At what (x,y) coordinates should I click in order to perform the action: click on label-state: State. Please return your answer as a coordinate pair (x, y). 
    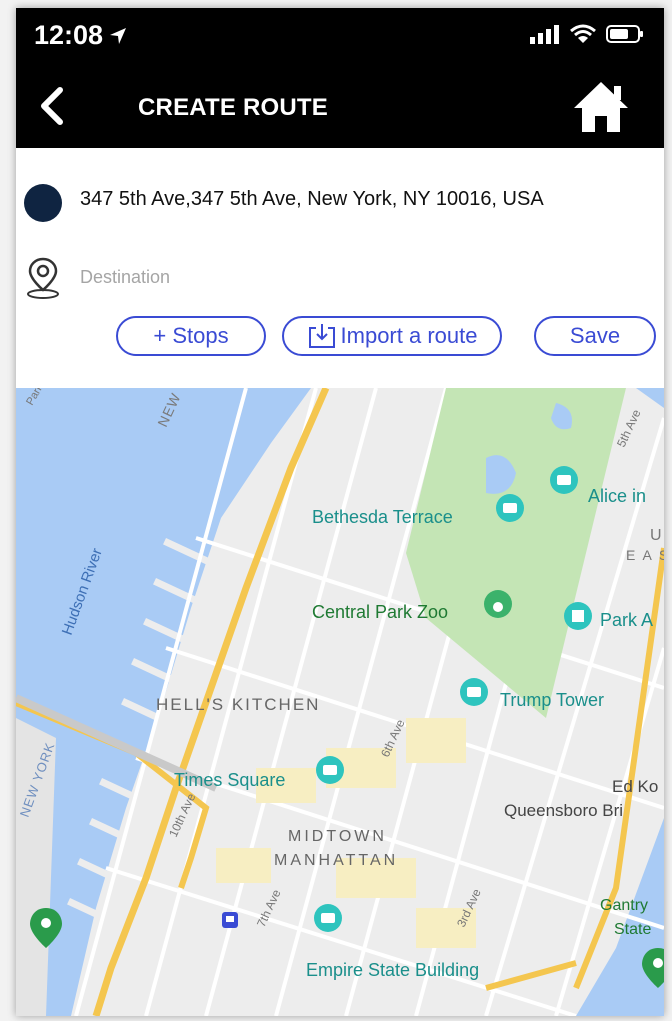
    Looking at the image, I should click on (632, 929).